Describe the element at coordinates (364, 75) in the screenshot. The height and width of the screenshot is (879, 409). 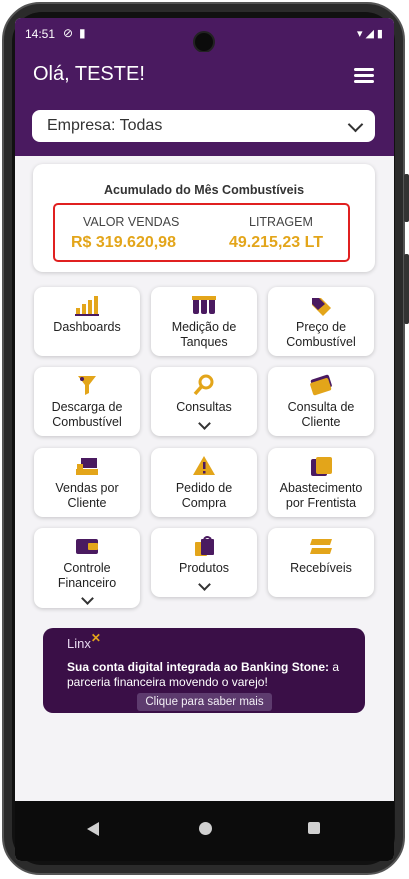
I see `hamburger-menu-icon` at that location.